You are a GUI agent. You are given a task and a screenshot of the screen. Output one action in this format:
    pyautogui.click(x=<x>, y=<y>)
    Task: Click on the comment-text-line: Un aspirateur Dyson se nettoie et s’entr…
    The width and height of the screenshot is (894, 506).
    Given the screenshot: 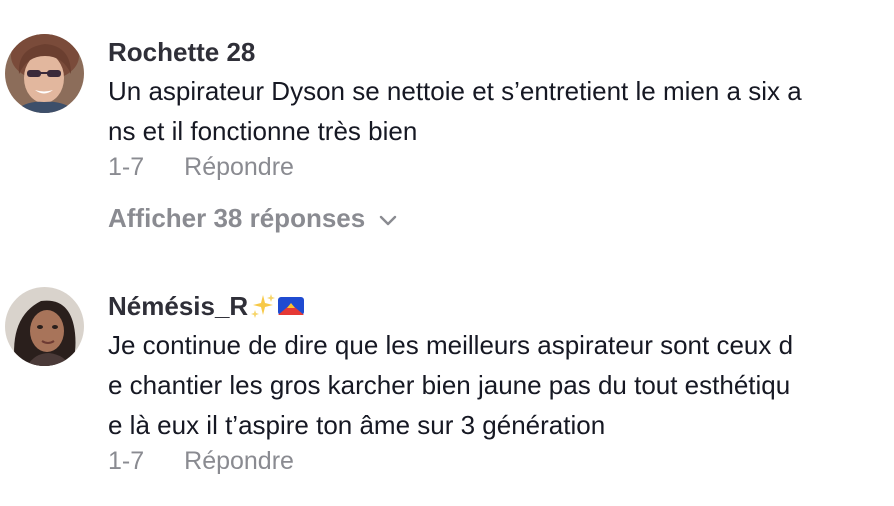 What is the action you would take?
    pyautogui.click(x=455, y=91)
    